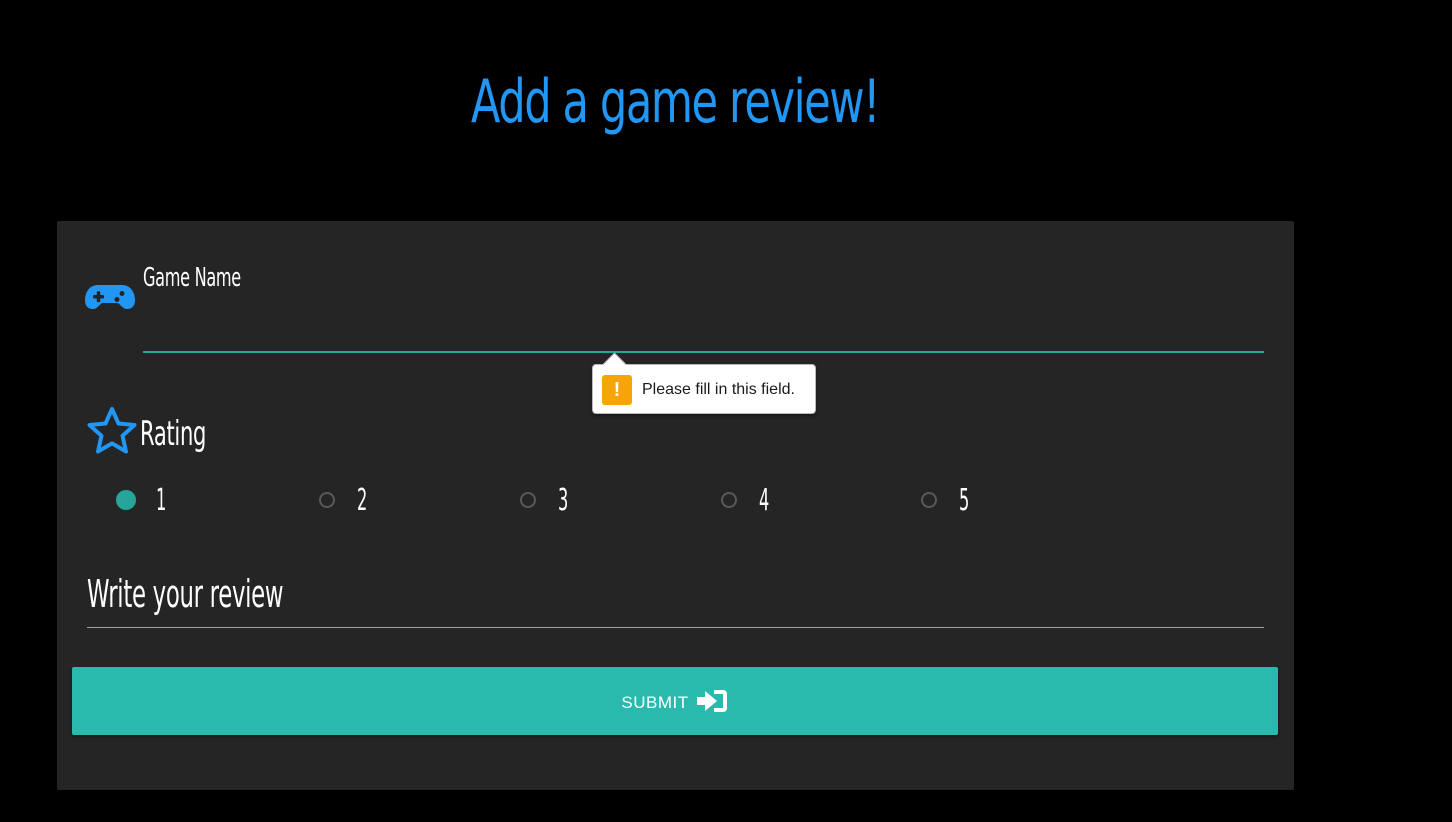 The height and width of the screenshot is (822, 1452). Describe the element at coordinates (617, 390) in the screenshot. I see `warning-icon: !` at that location.